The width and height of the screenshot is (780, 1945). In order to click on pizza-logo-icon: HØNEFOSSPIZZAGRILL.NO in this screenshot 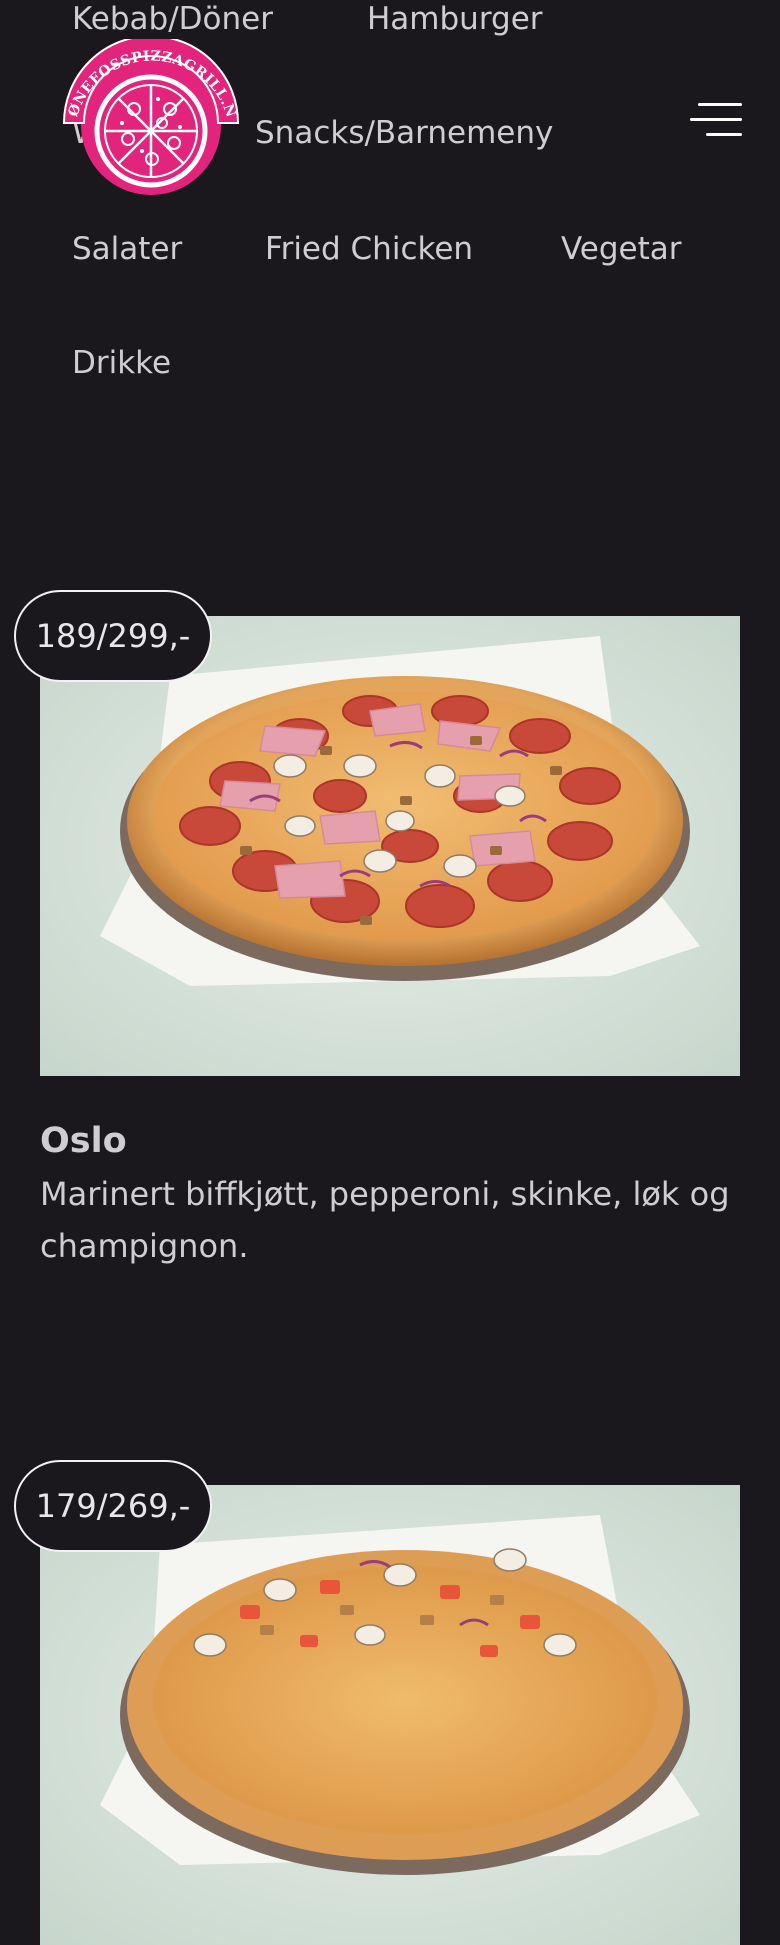, I will do `click(147, 111)`.